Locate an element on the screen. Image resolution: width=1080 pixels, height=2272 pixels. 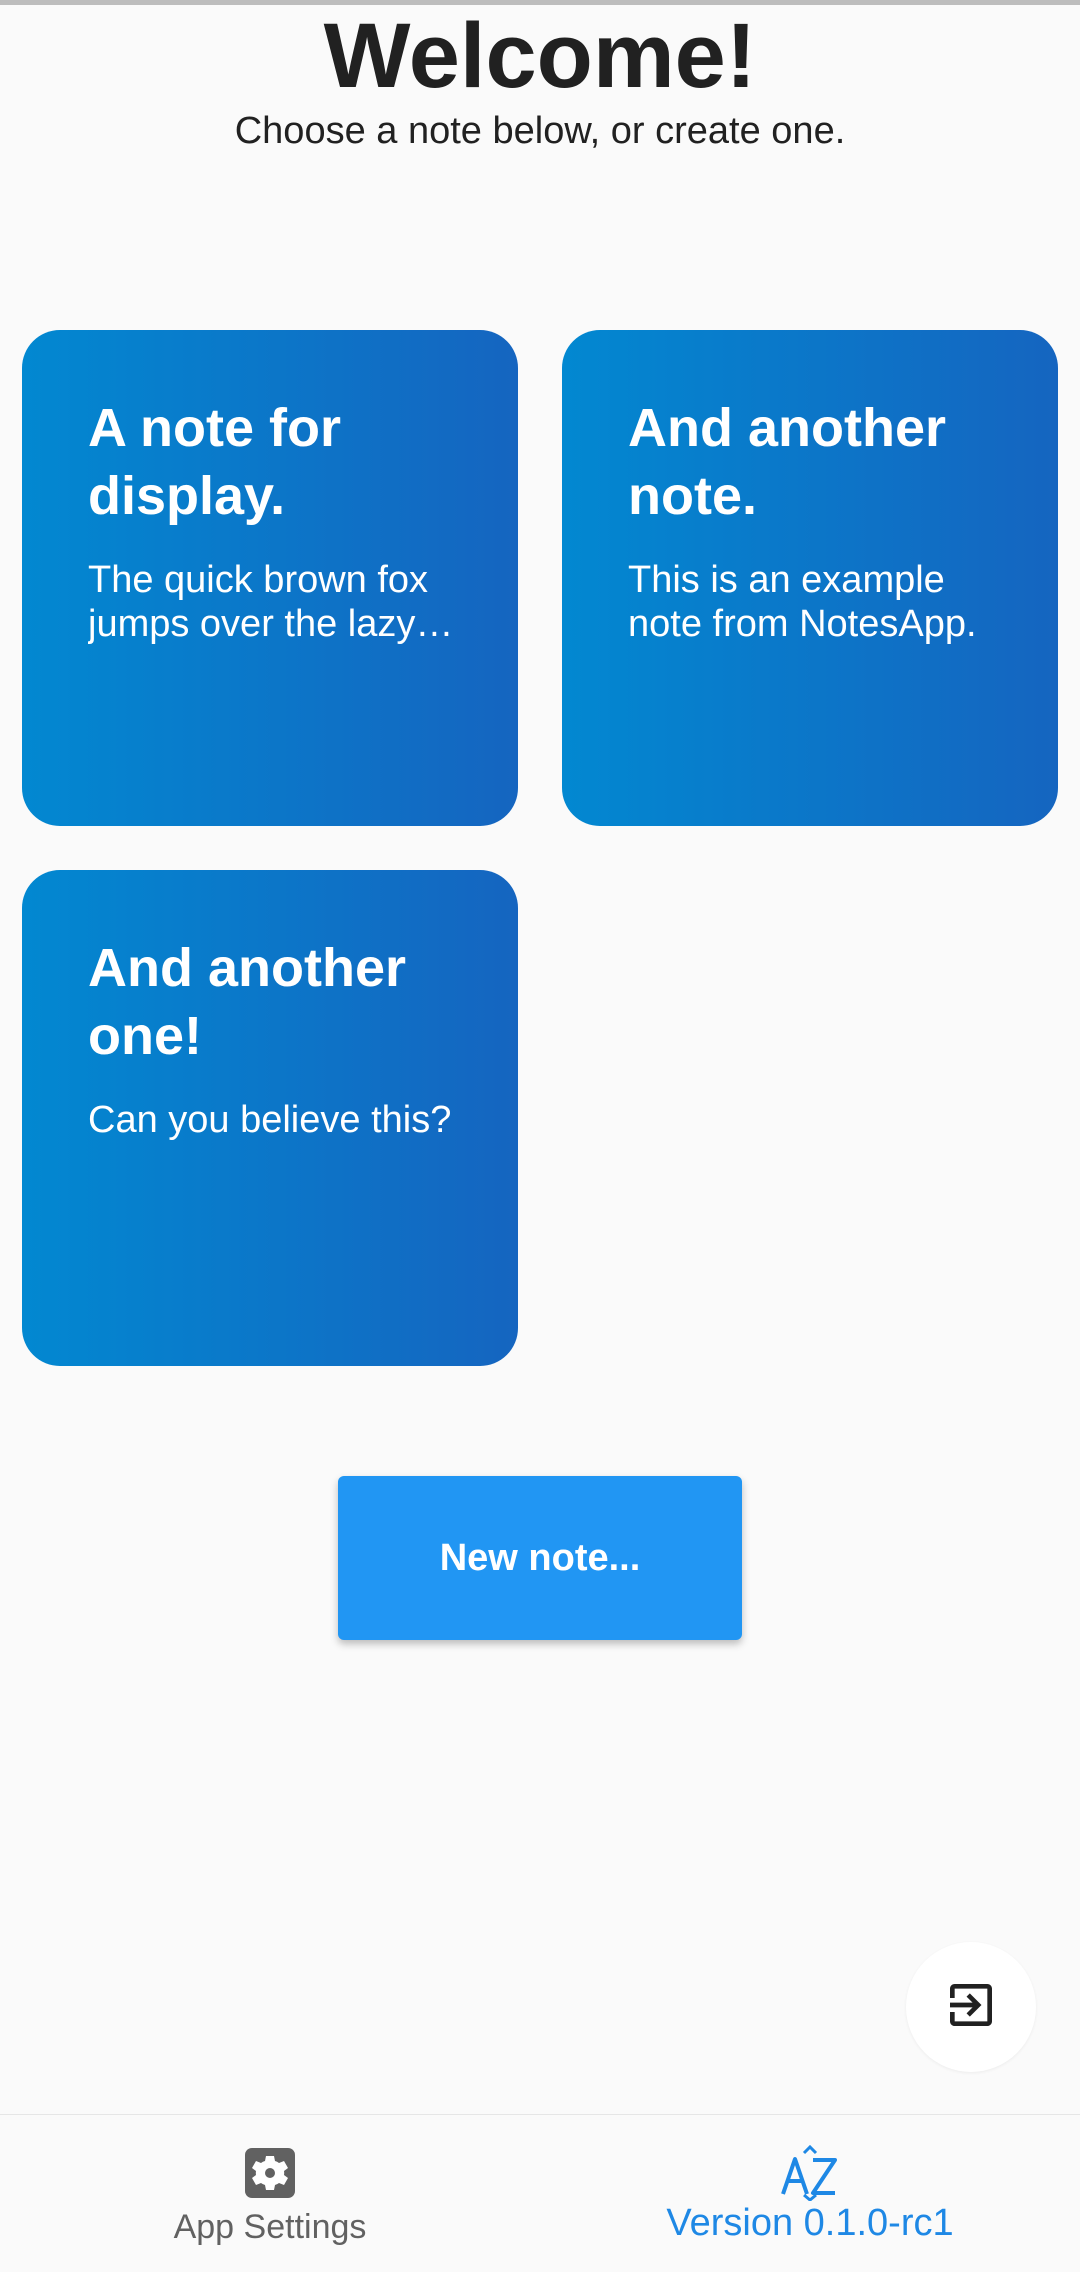
exit-button is located at coordinates (971, 2007).